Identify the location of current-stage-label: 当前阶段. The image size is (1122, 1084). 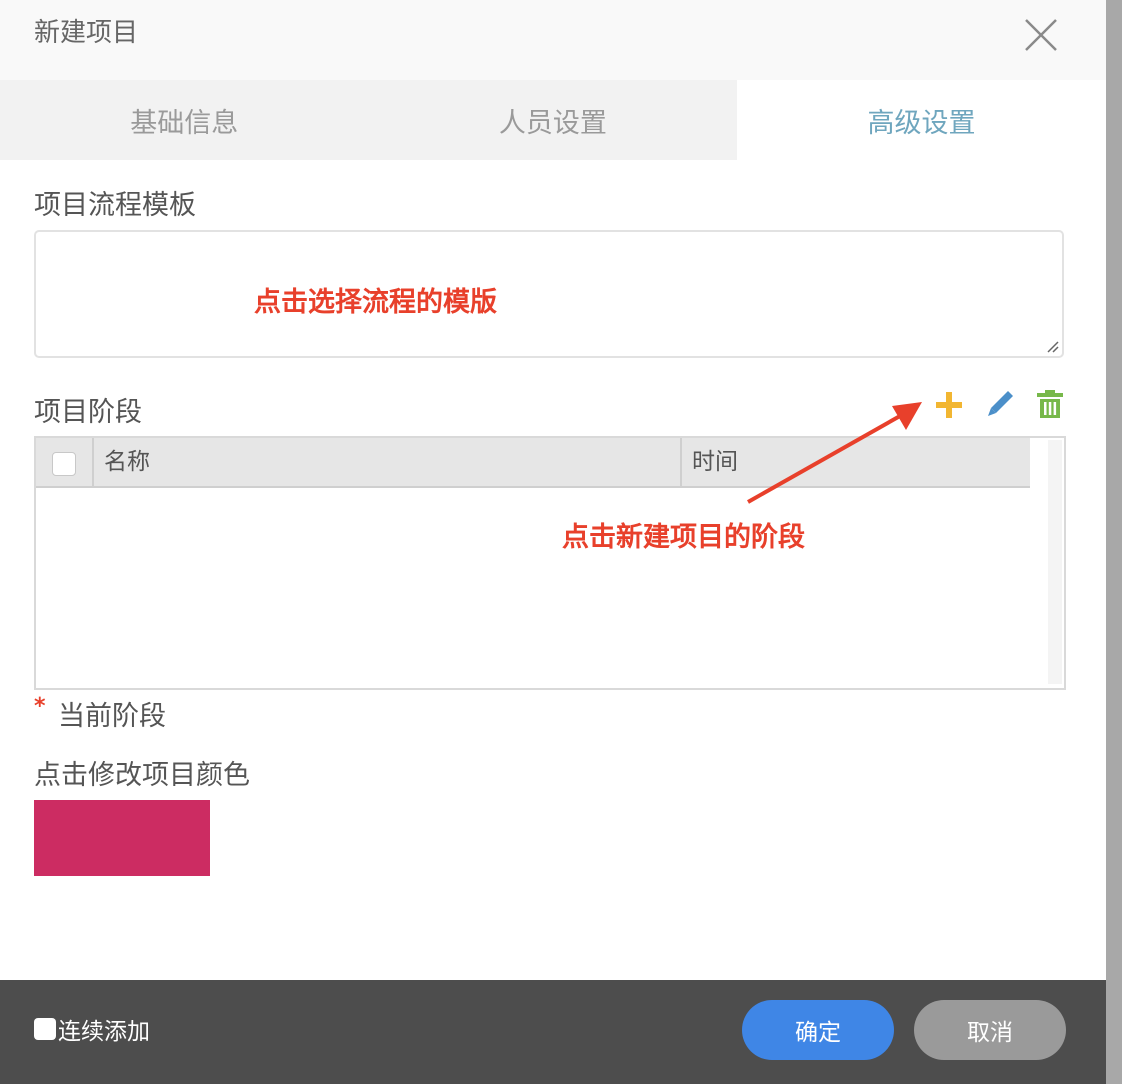
(112, 716).